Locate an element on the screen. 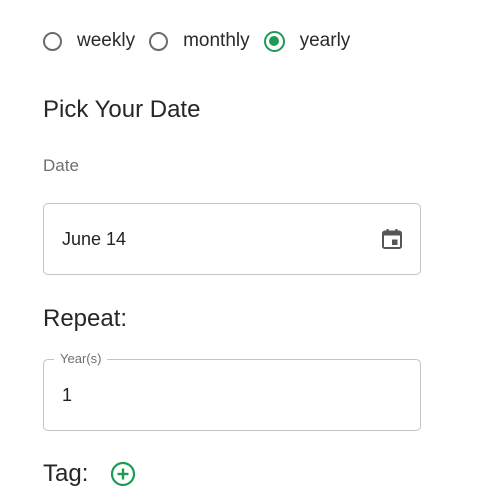 The height and width of the screenshot is (503, 480). add-circle-icon is located at coordinates (123, 474).